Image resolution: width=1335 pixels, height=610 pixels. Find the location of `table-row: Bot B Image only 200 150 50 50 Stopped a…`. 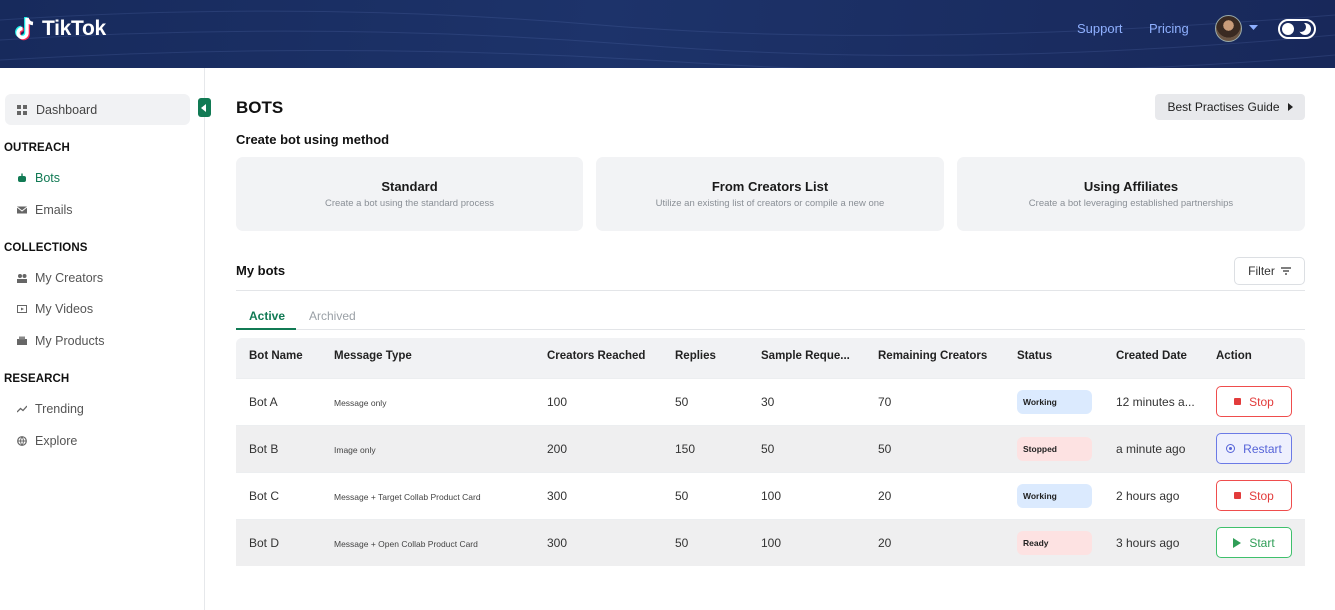

table-row: Bot B Image only 200 150 50 50 Stopped a… is located at coordinates (770, 448).